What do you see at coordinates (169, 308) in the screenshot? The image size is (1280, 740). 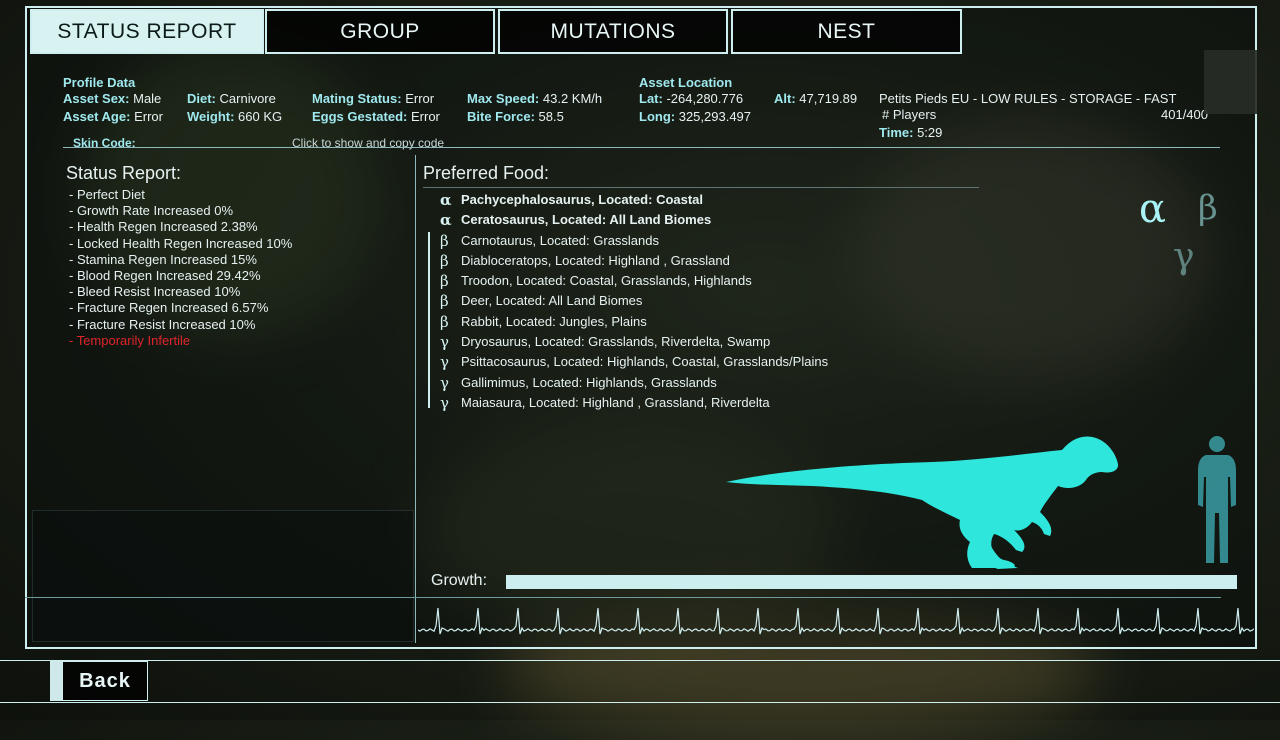 I see `list-item: - Fracture Regen Increased 6.57%` at bounding box center [169, 308].